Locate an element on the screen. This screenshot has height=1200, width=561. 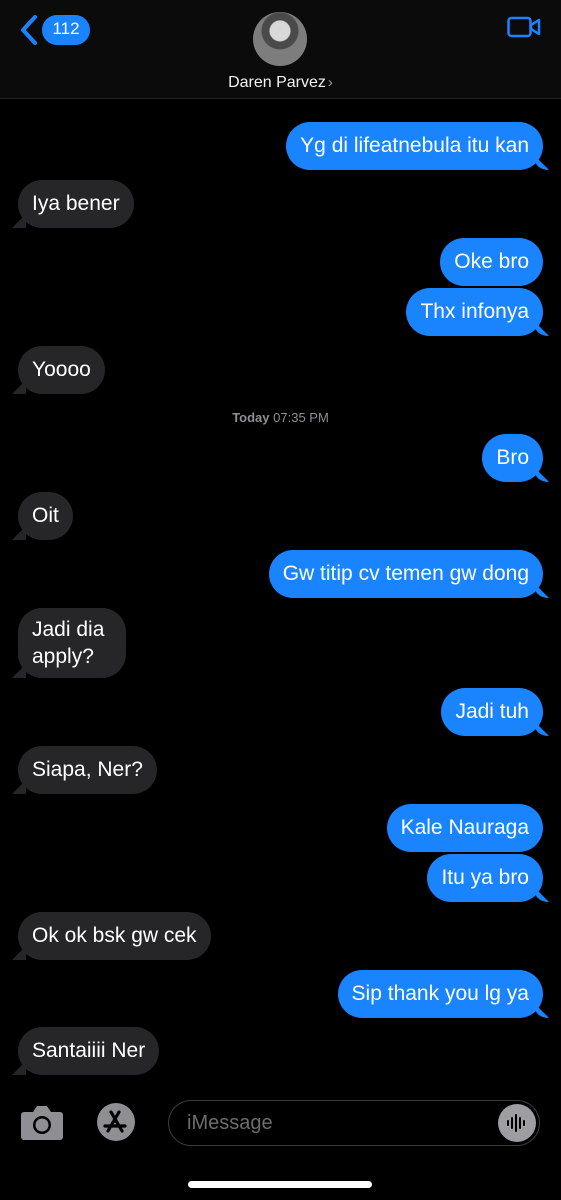
conversation-header: 112 Daren Parvez › is located at coordinates (280, 49).